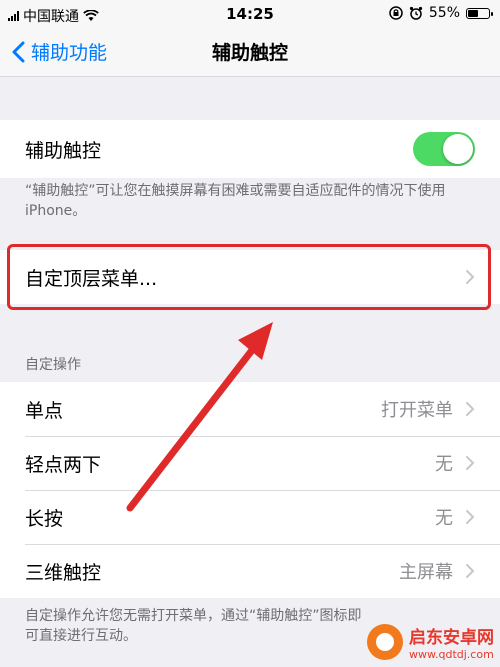 Image resolution: width=500 pixels, height=667 pixels. I want to click on assistive-touch-toggle, so click(444, 149).